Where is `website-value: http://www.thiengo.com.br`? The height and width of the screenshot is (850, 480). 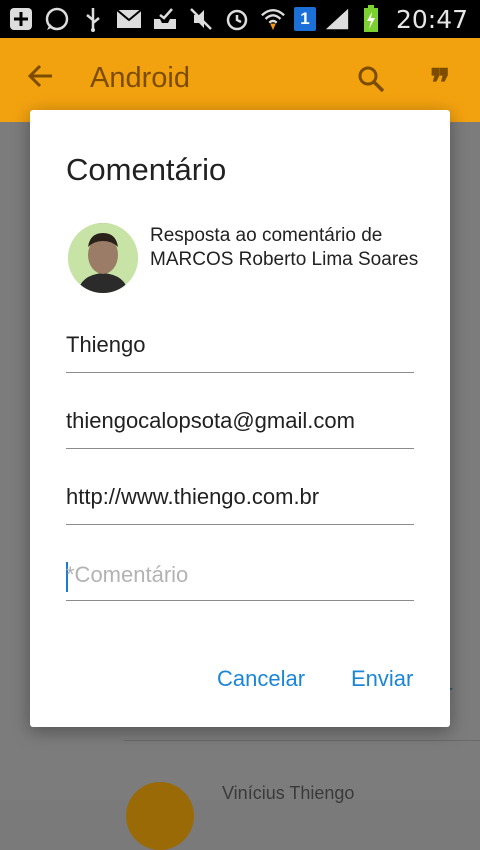 website-value: http://www.thiengo.com.br is located at coordinates (193, 496).